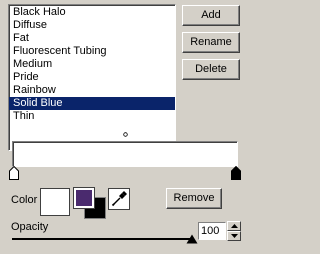 The image size is (320, 254). I want to click on spin-down-icon, so click(234, 236).